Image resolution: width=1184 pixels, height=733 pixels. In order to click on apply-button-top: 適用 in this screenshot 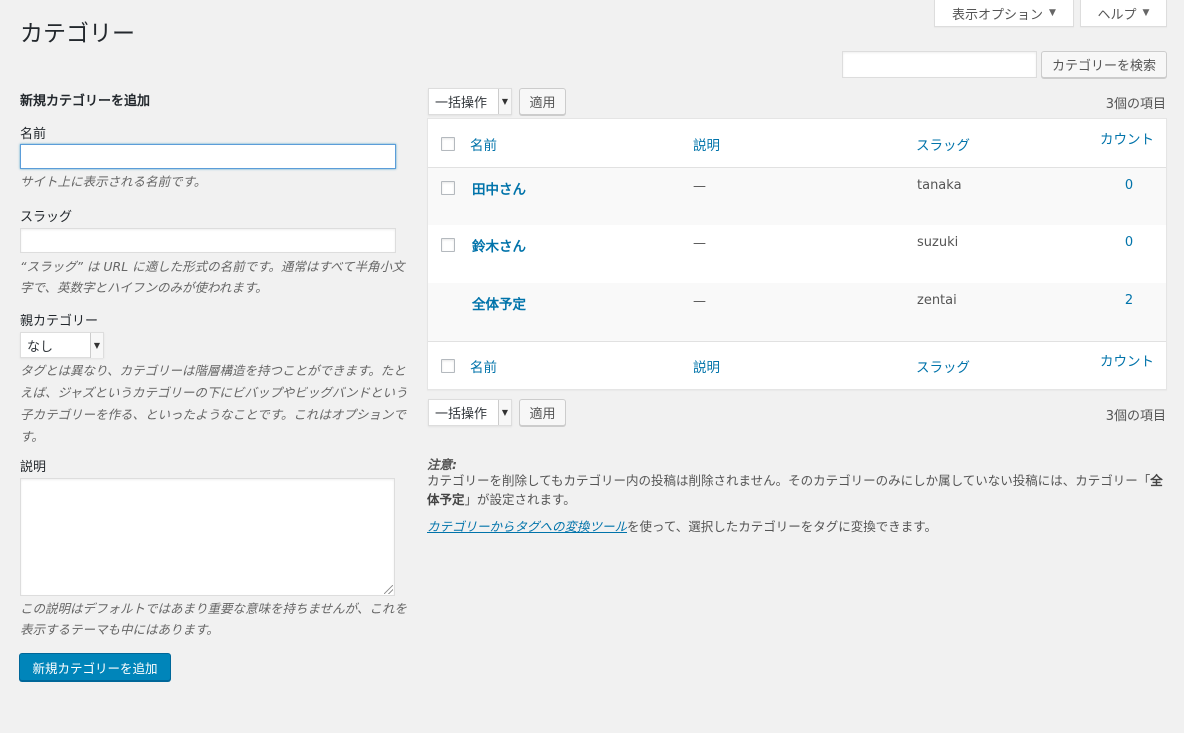, I will do `click(542, 101)`.